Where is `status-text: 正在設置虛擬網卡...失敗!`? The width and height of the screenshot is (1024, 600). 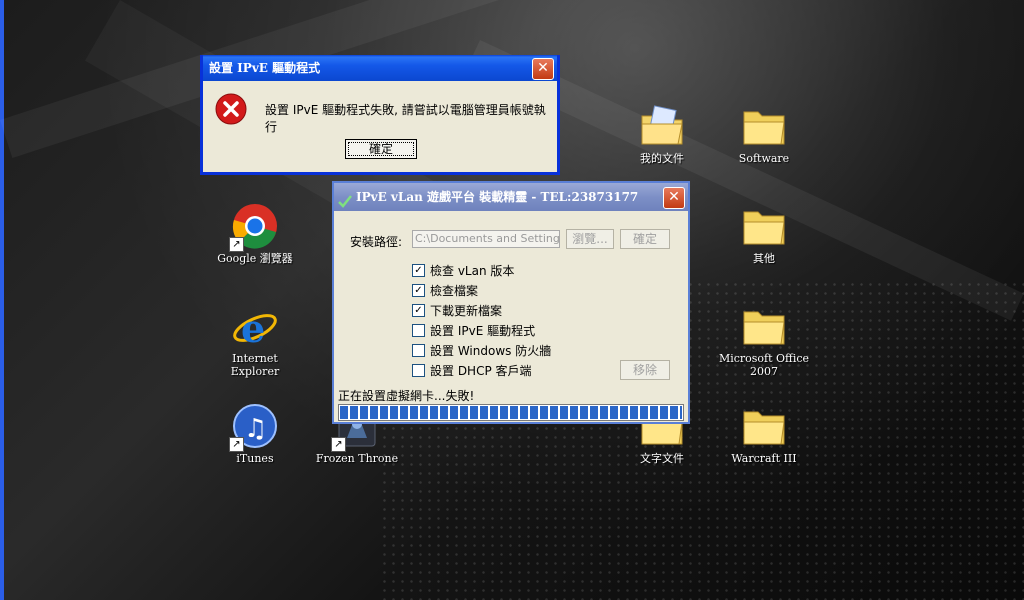 status-text: 正在設置虛擬網卡...失敗! is located at coordinates (406, 396).